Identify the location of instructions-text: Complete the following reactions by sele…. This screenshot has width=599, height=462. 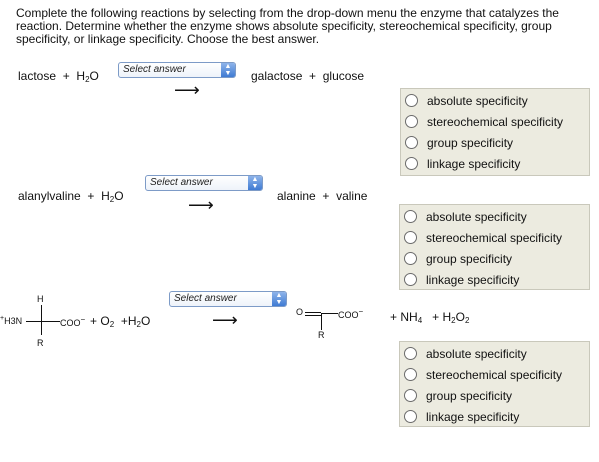
(287, 26).